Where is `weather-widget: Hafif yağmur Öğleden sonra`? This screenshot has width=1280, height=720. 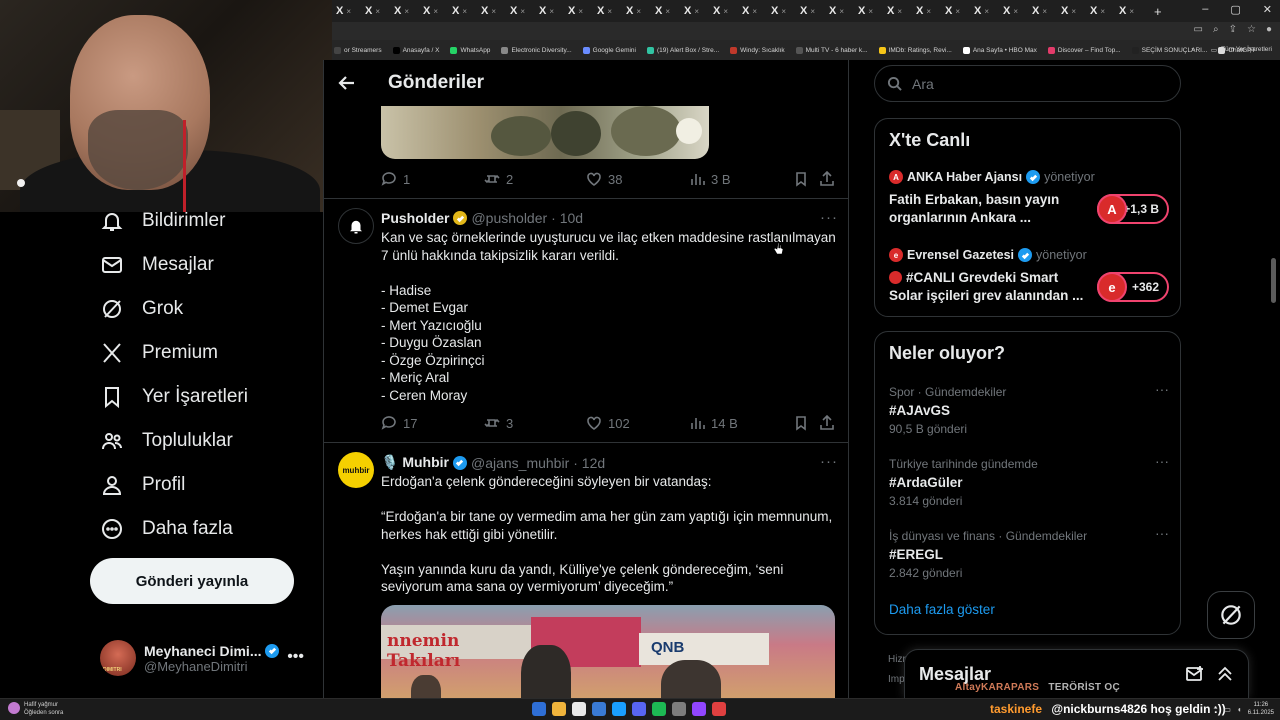
weather-widget: Hafif yağmur Öğleden sonra is located at coordinates (35, 709).